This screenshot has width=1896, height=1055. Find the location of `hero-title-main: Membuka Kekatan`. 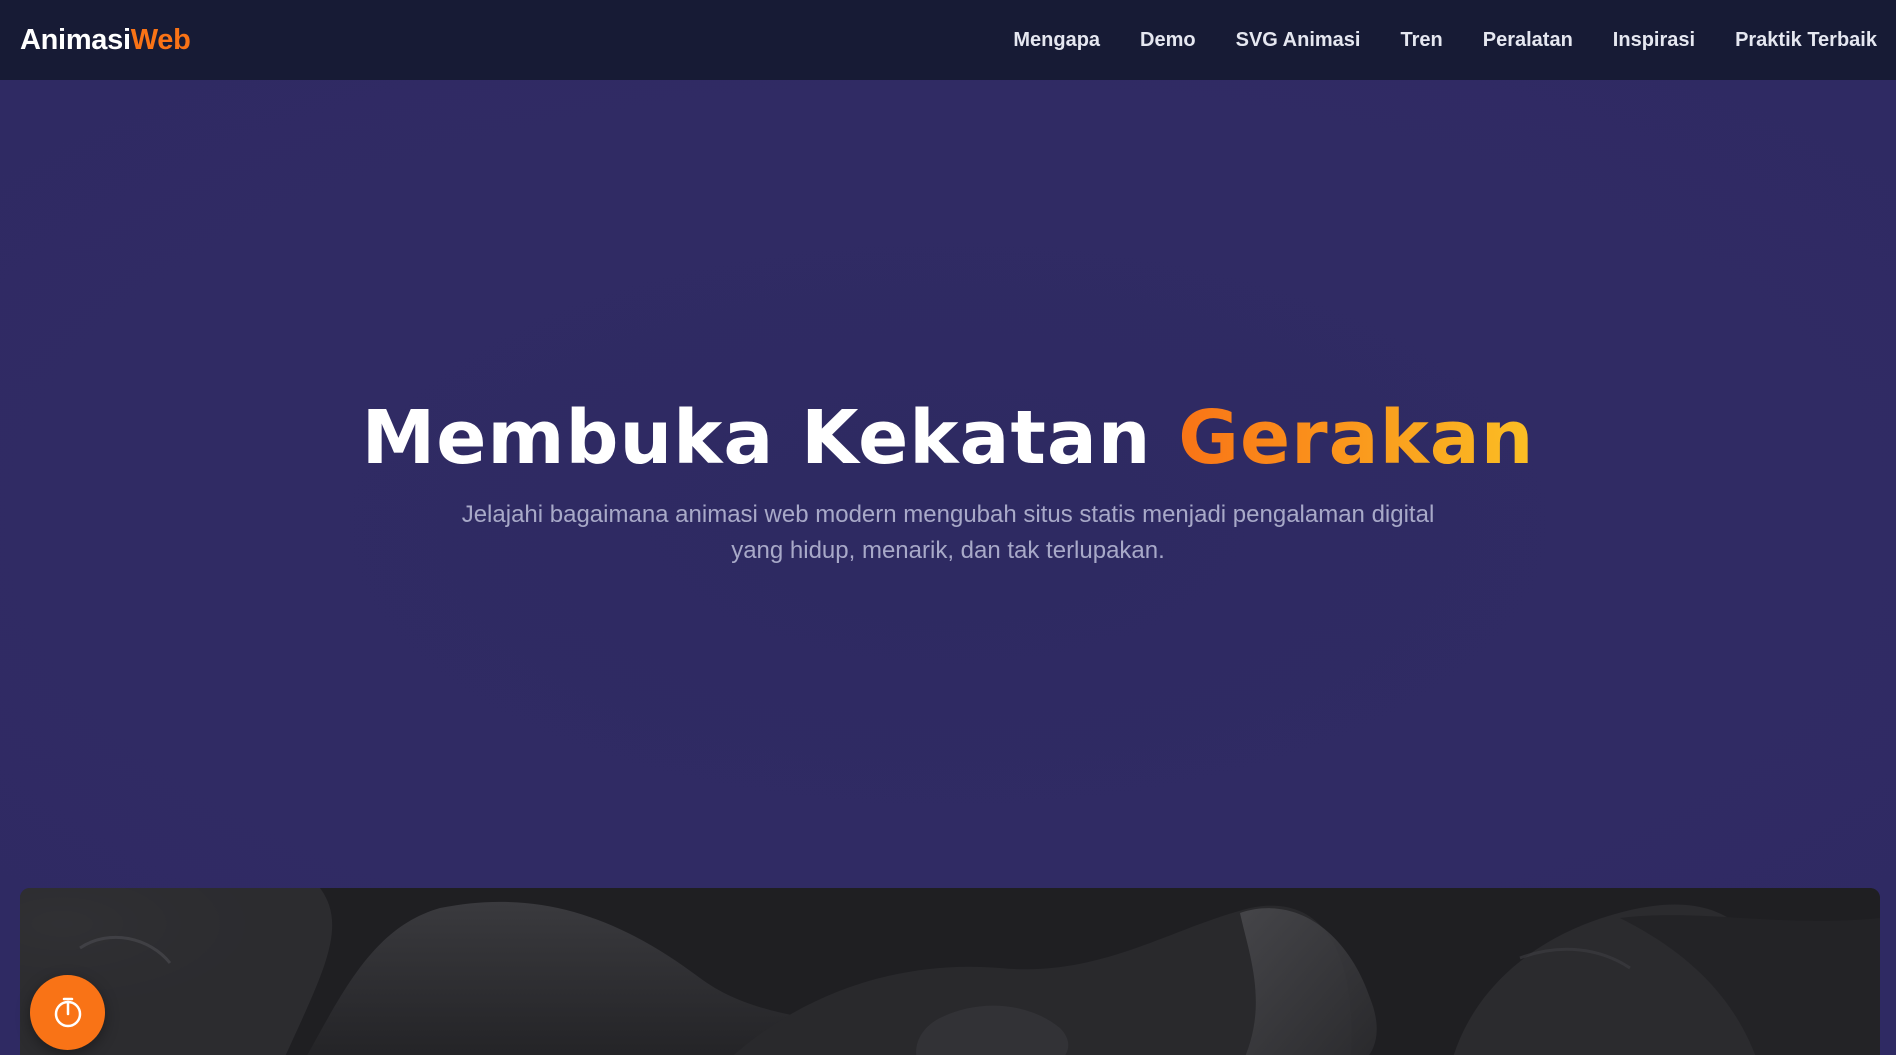

hero-title-main: Membuka Kekatan is located at coordinates (770, 438).